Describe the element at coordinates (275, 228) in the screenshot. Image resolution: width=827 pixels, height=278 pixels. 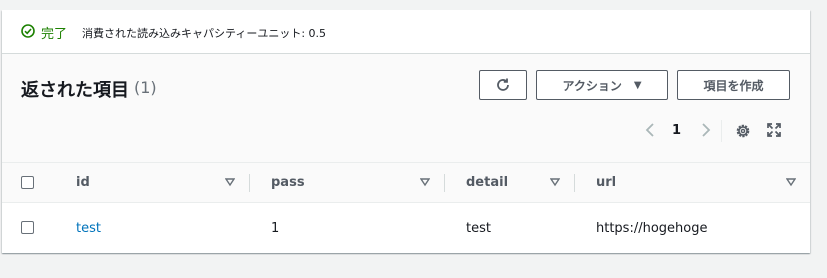
I see `cell-pass: 1` at that location.